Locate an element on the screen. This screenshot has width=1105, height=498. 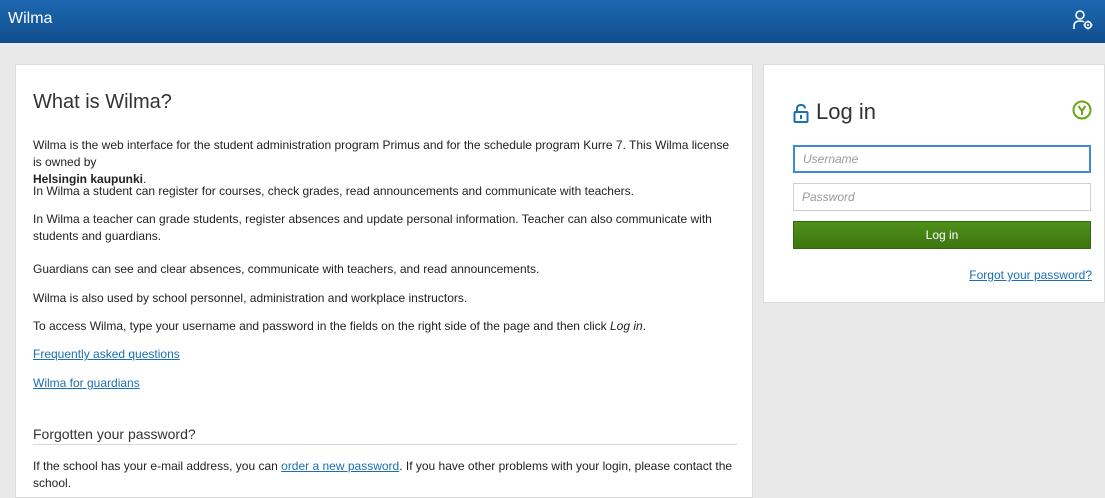
login-panel: Log in Log in Forgot your password? is located at coordinates (934, 183).